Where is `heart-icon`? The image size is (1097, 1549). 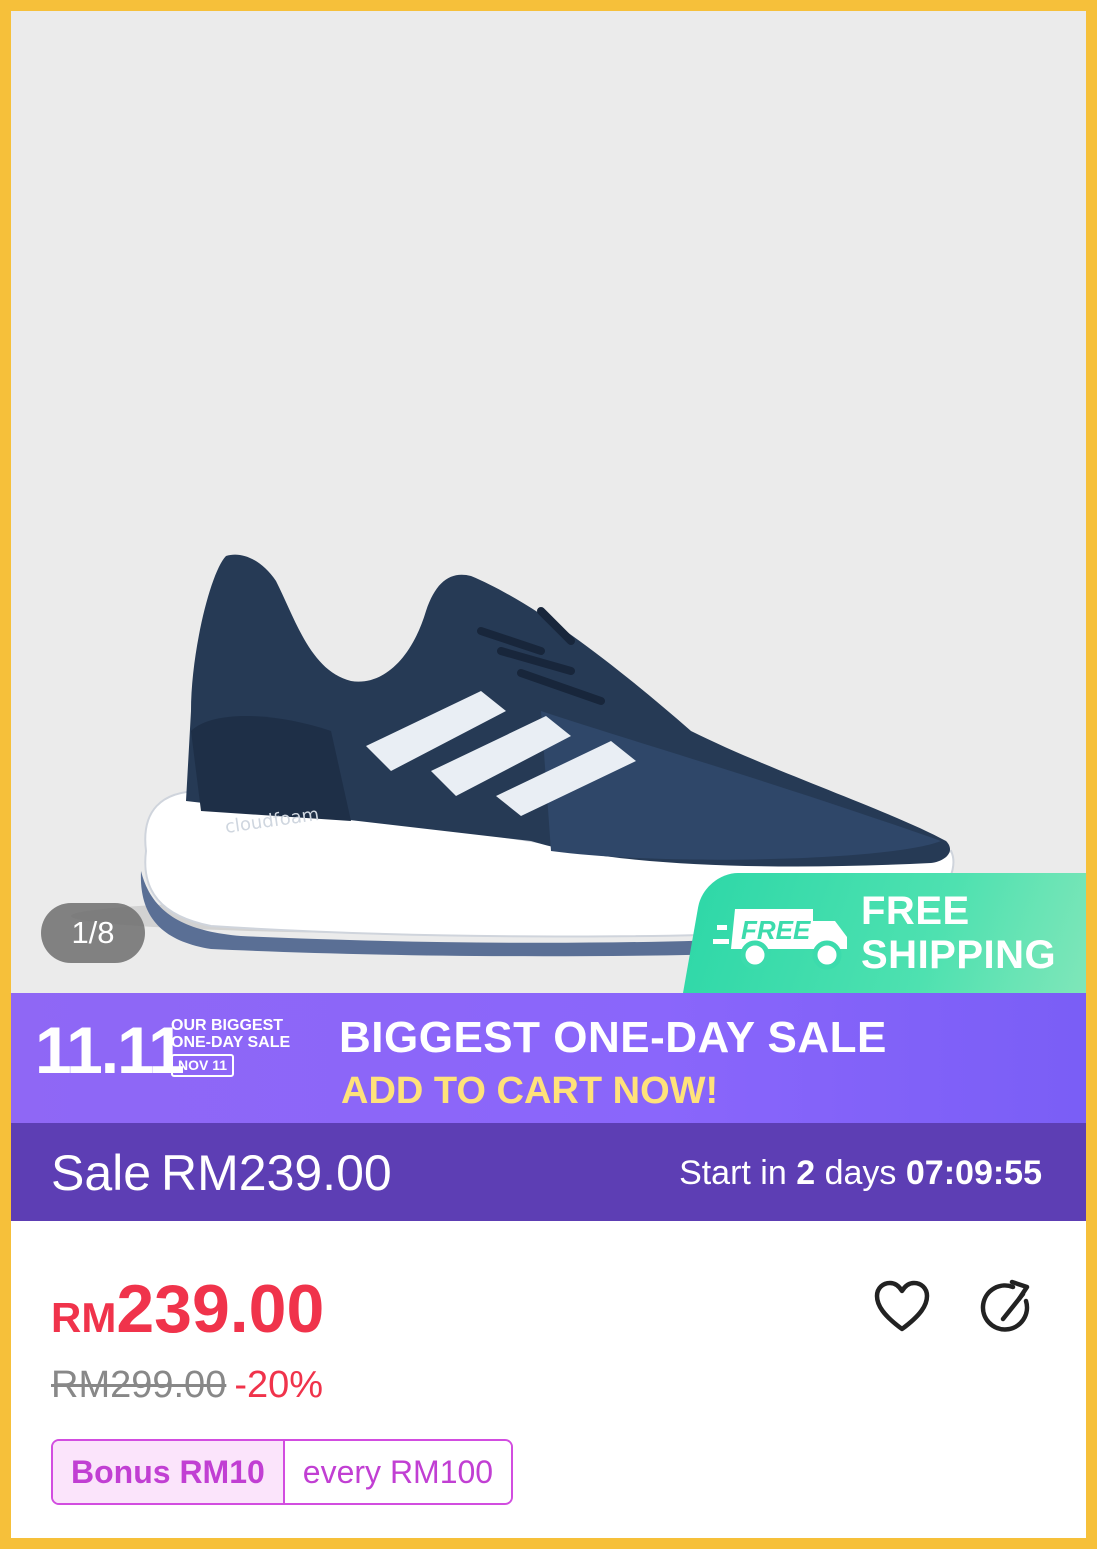
heart-icon is located at coordinates (902, 1307).